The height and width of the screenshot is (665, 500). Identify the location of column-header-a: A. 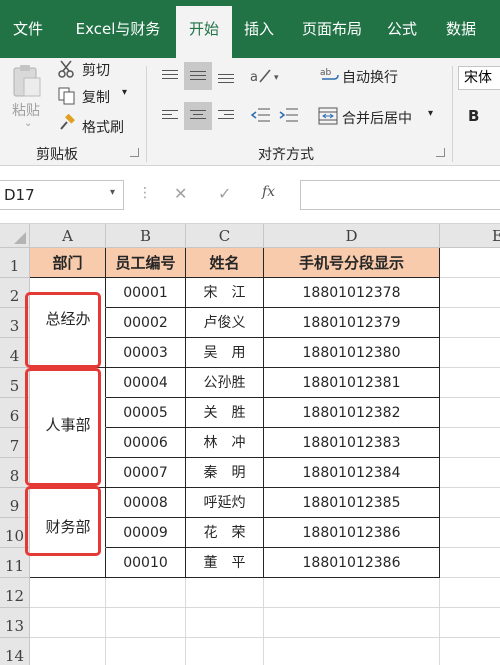
(68, 236).